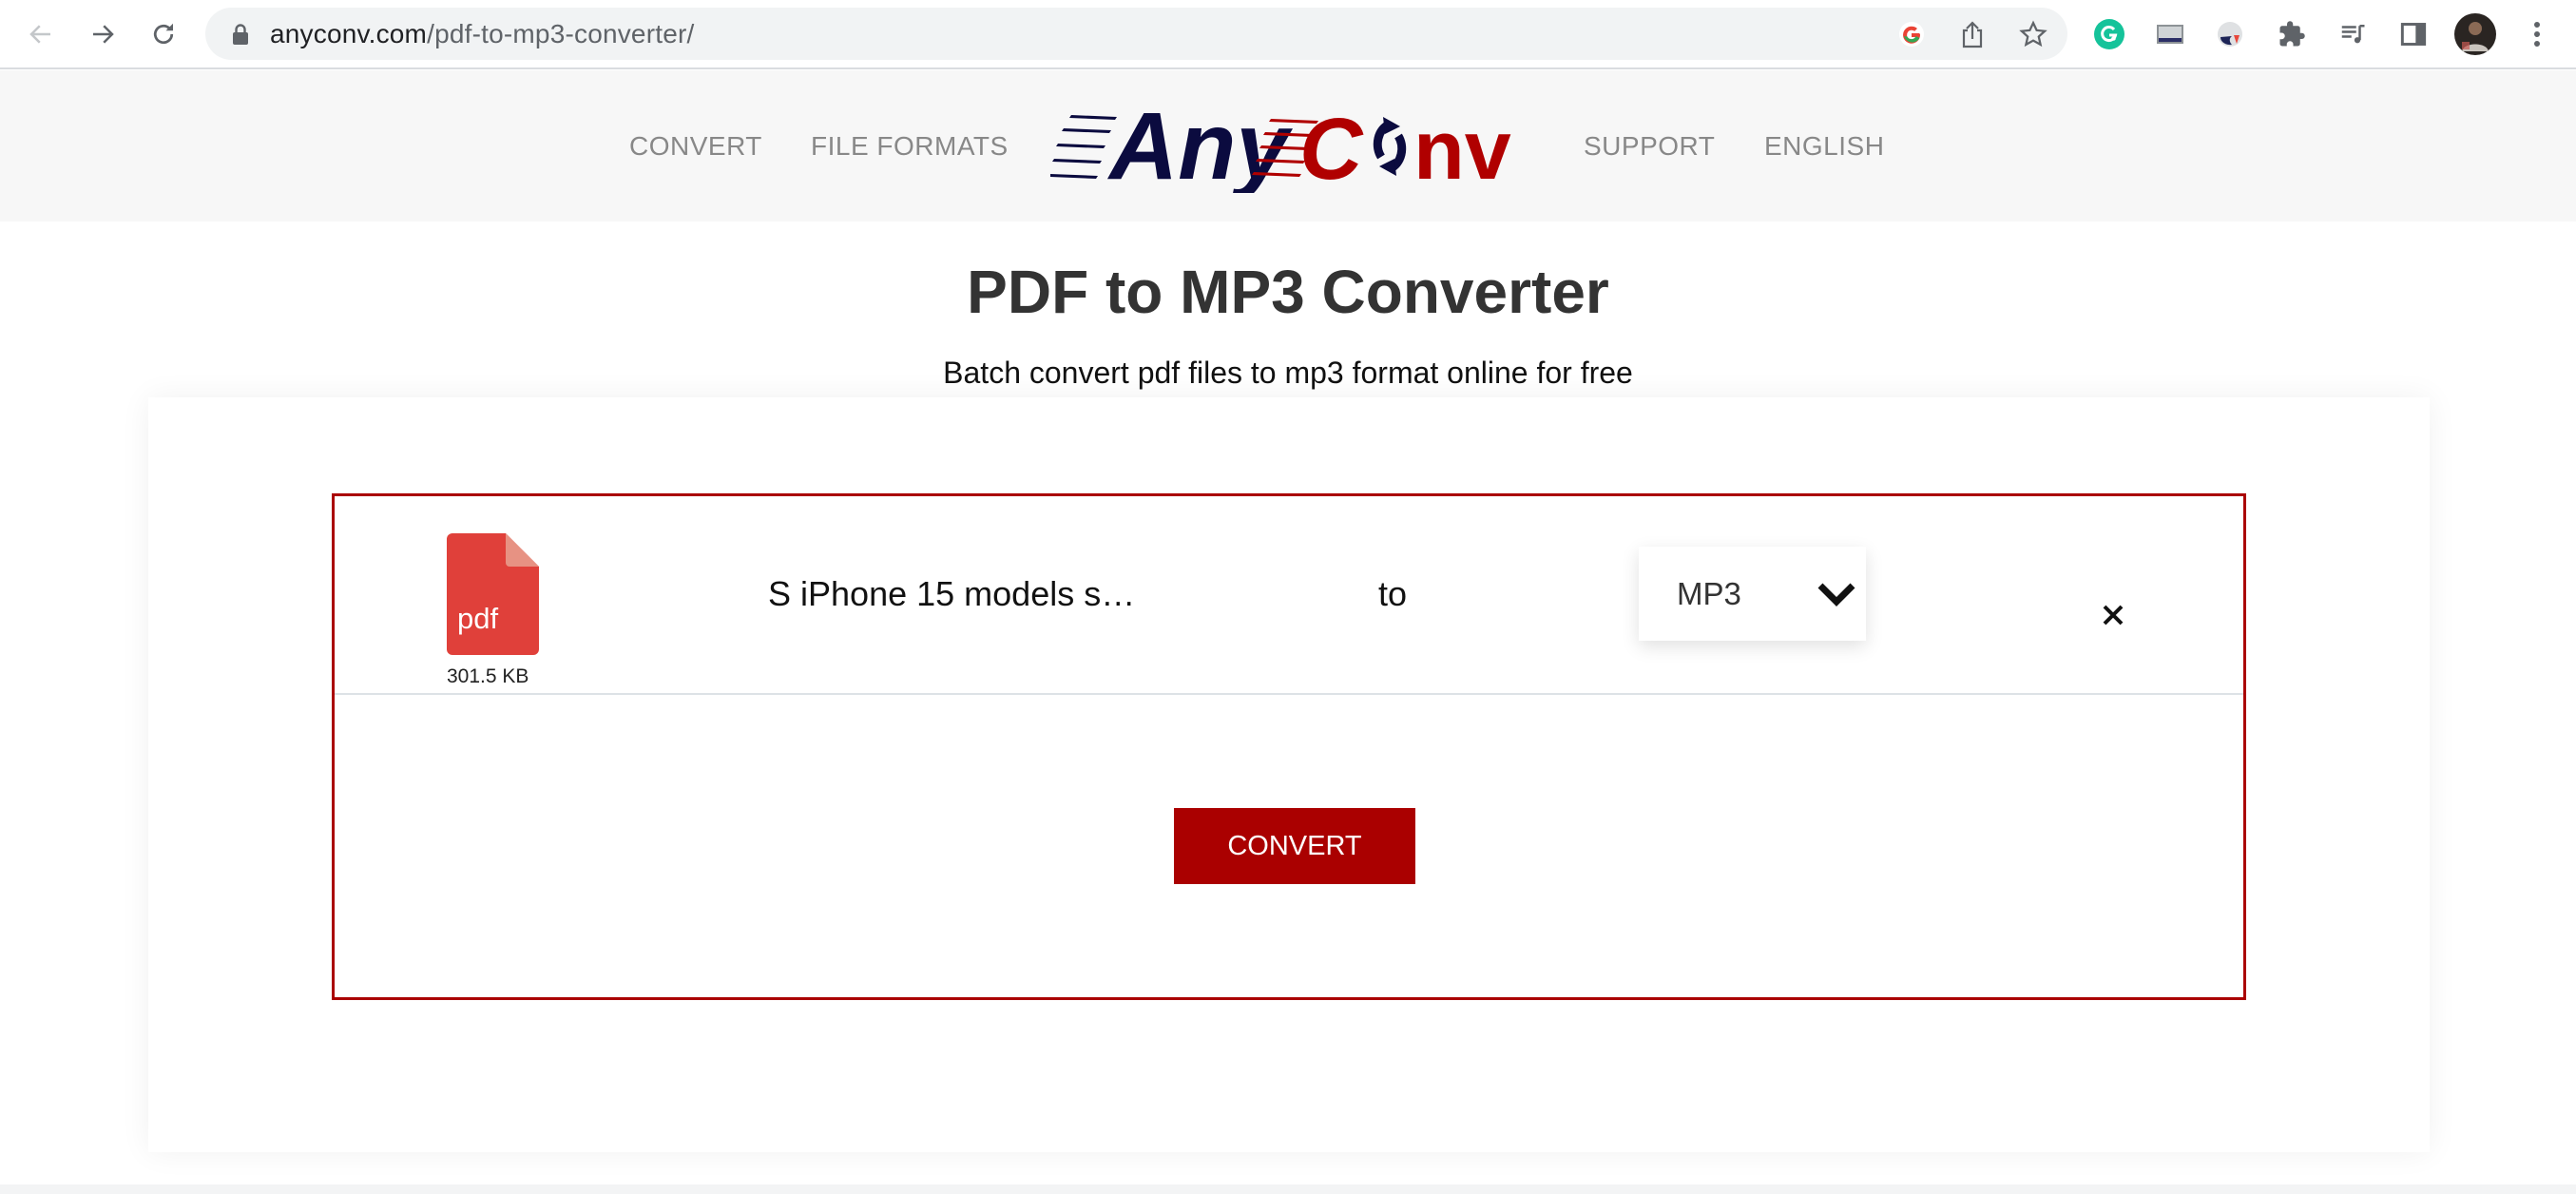 The image size is (2576, 1194). What do you see at coordinates (1288, 292) in the screenshot?
I see `page-title: PDF to MP3 Converter` at bounding box center [1288, 292].